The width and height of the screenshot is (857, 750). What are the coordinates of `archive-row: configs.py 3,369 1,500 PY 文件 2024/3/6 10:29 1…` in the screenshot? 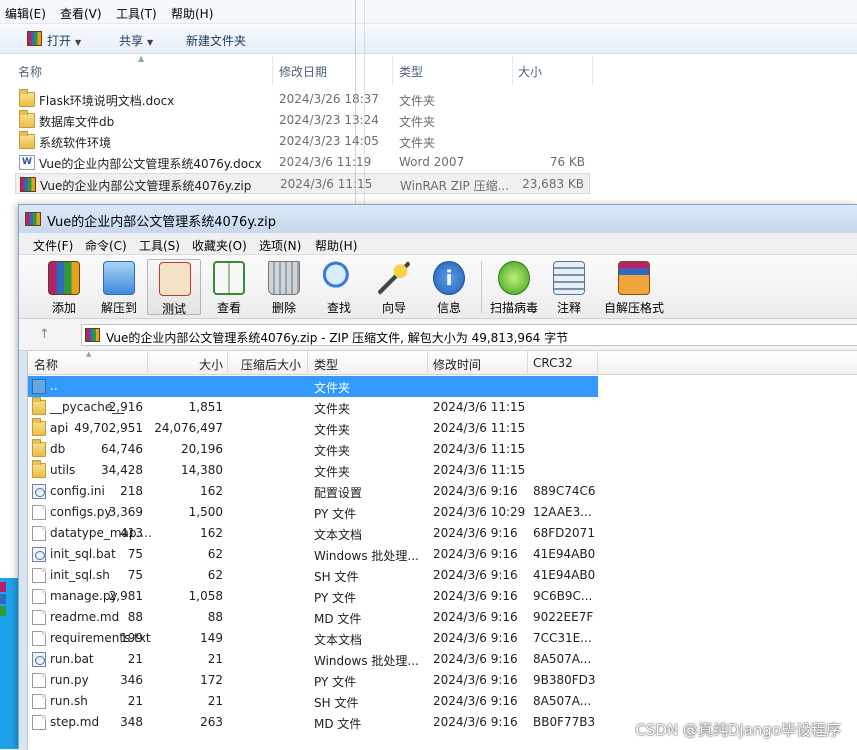 It's located at (313, 512).